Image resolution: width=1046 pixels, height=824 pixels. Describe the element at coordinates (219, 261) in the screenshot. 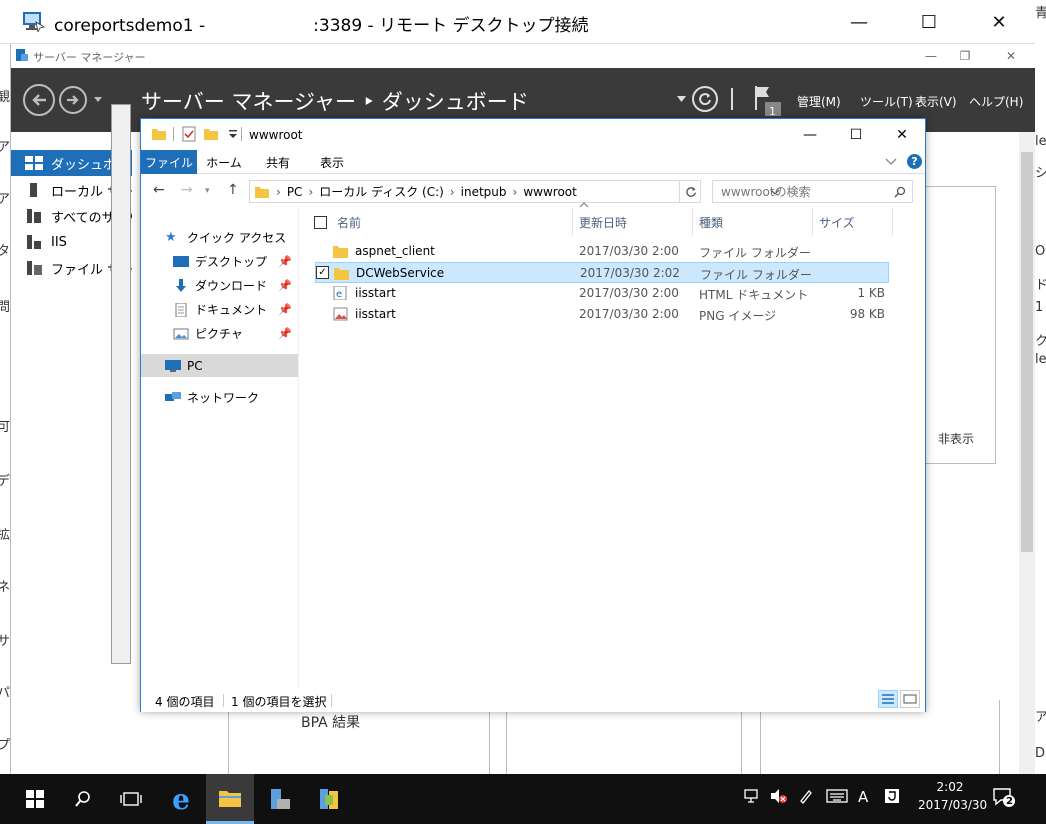

I see `nav-desktop: デスクトップ 📌` at that location.